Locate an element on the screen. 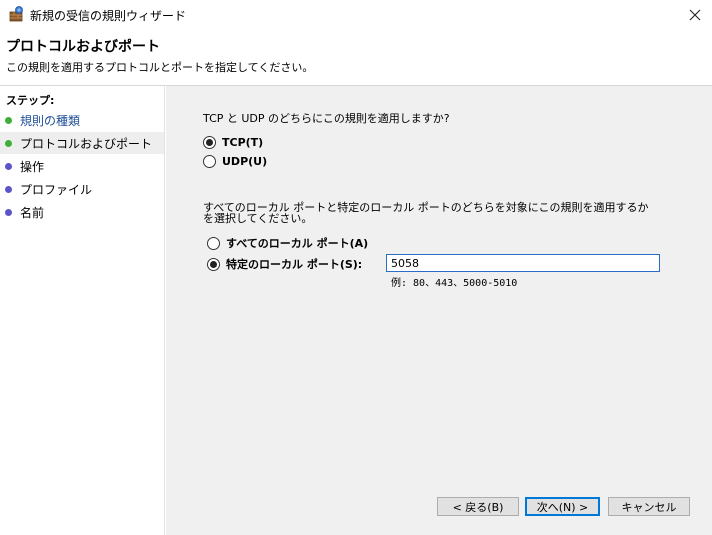 This screenshot has width=712, height=535. udp-radio is located at coordinates (209, 161).